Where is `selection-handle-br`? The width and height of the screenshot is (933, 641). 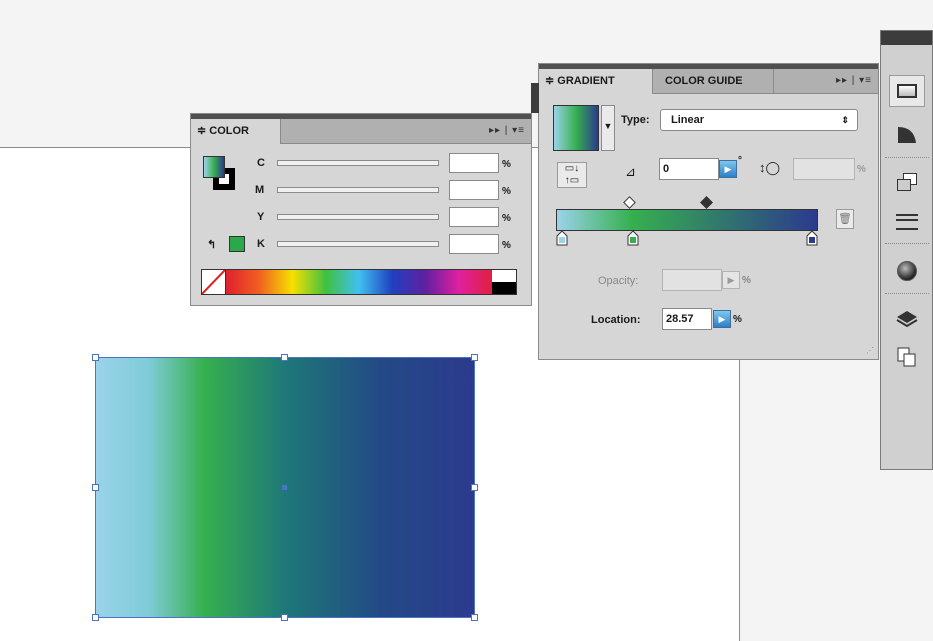 selection-handle-br is located at coordinates (474, 617).